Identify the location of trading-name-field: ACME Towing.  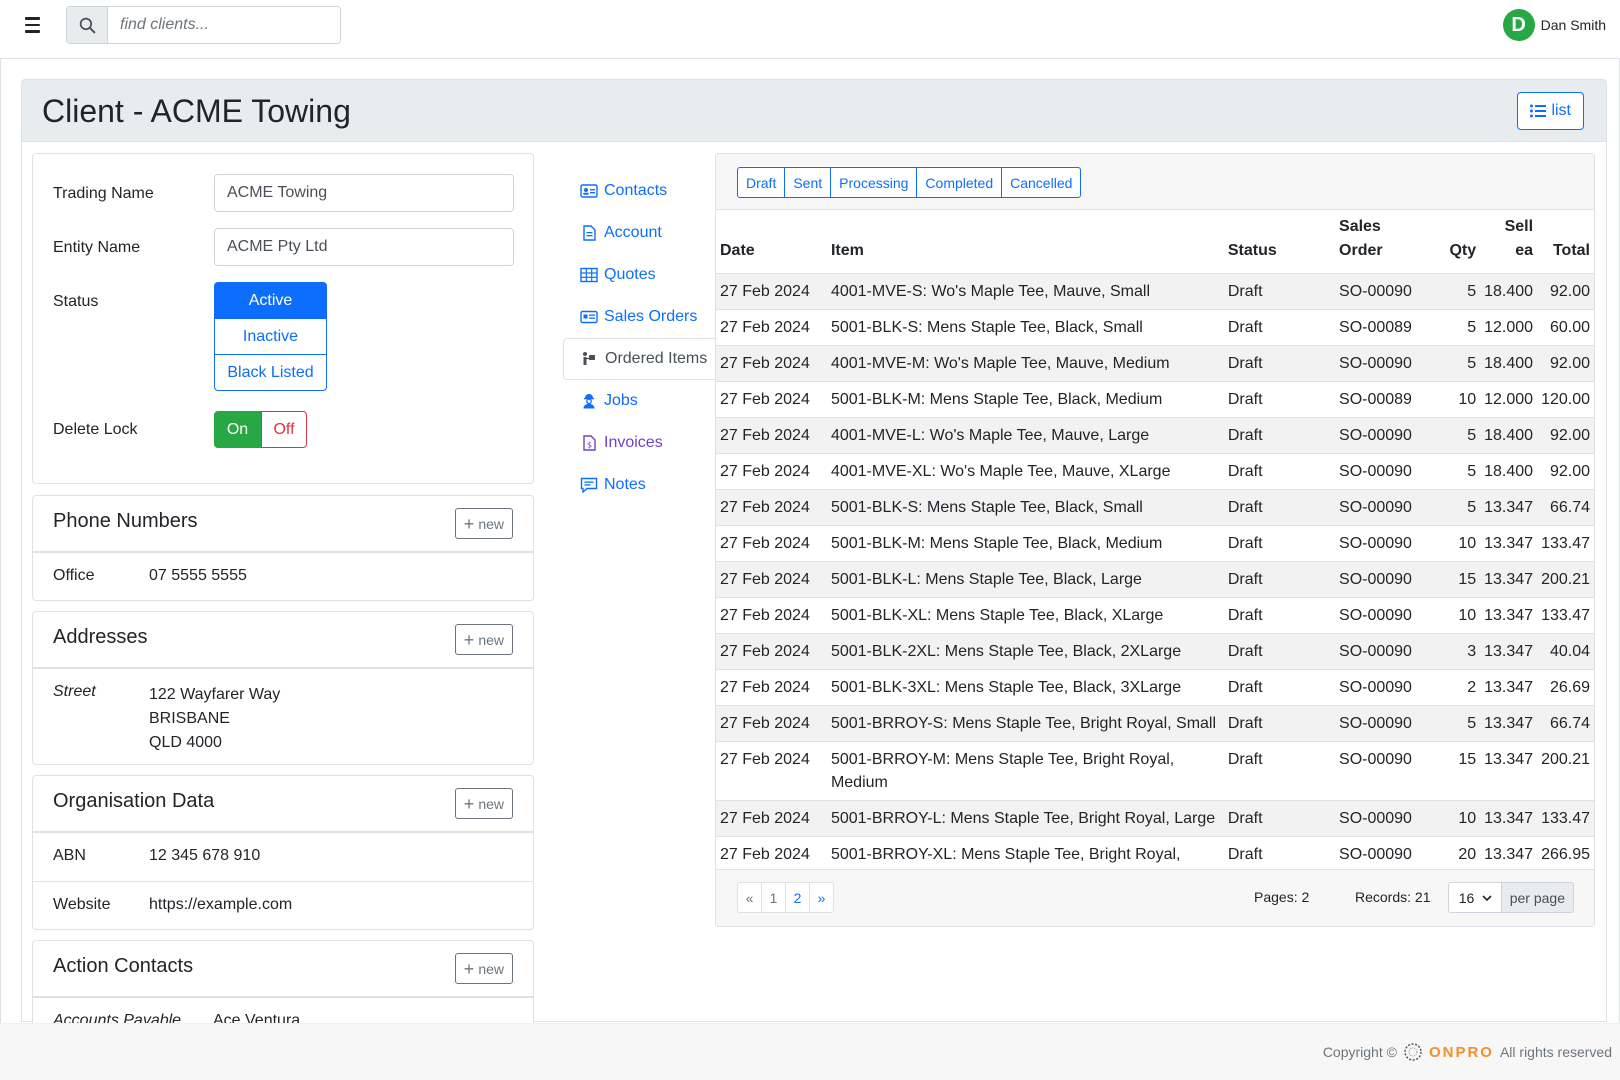
(364, 193).